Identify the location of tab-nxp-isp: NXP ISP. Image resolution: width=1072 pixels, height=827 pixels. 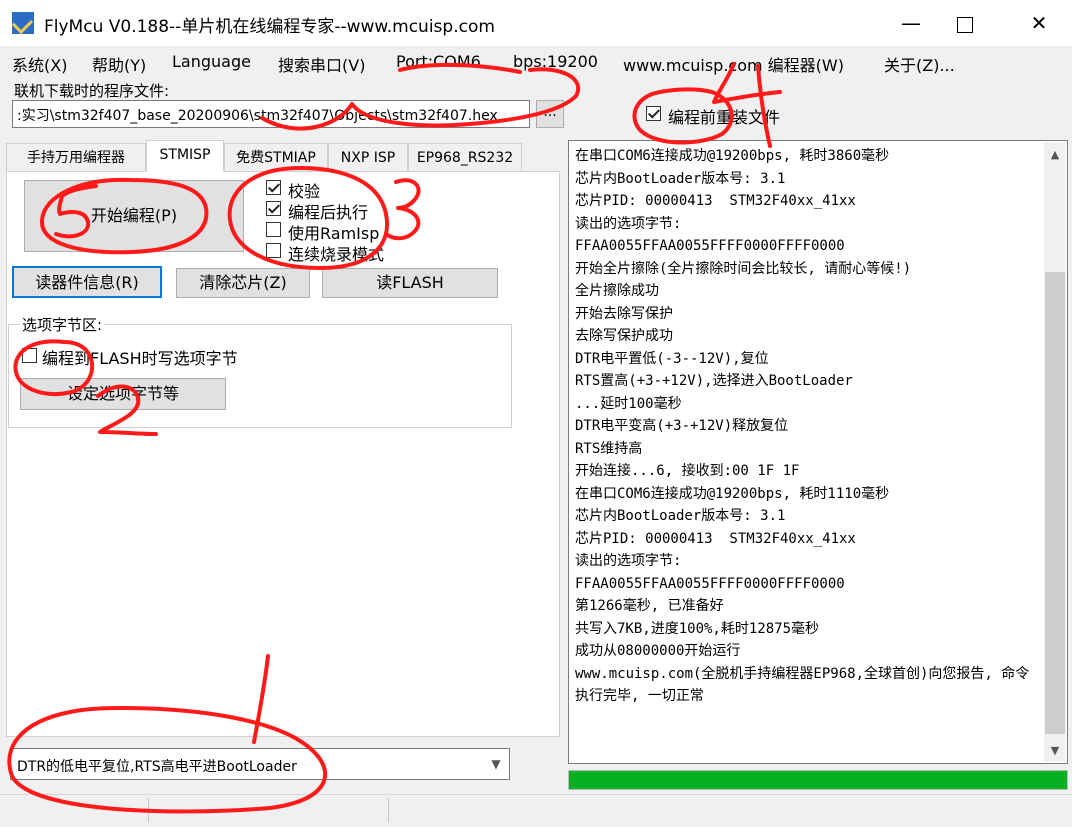
(368, 157).